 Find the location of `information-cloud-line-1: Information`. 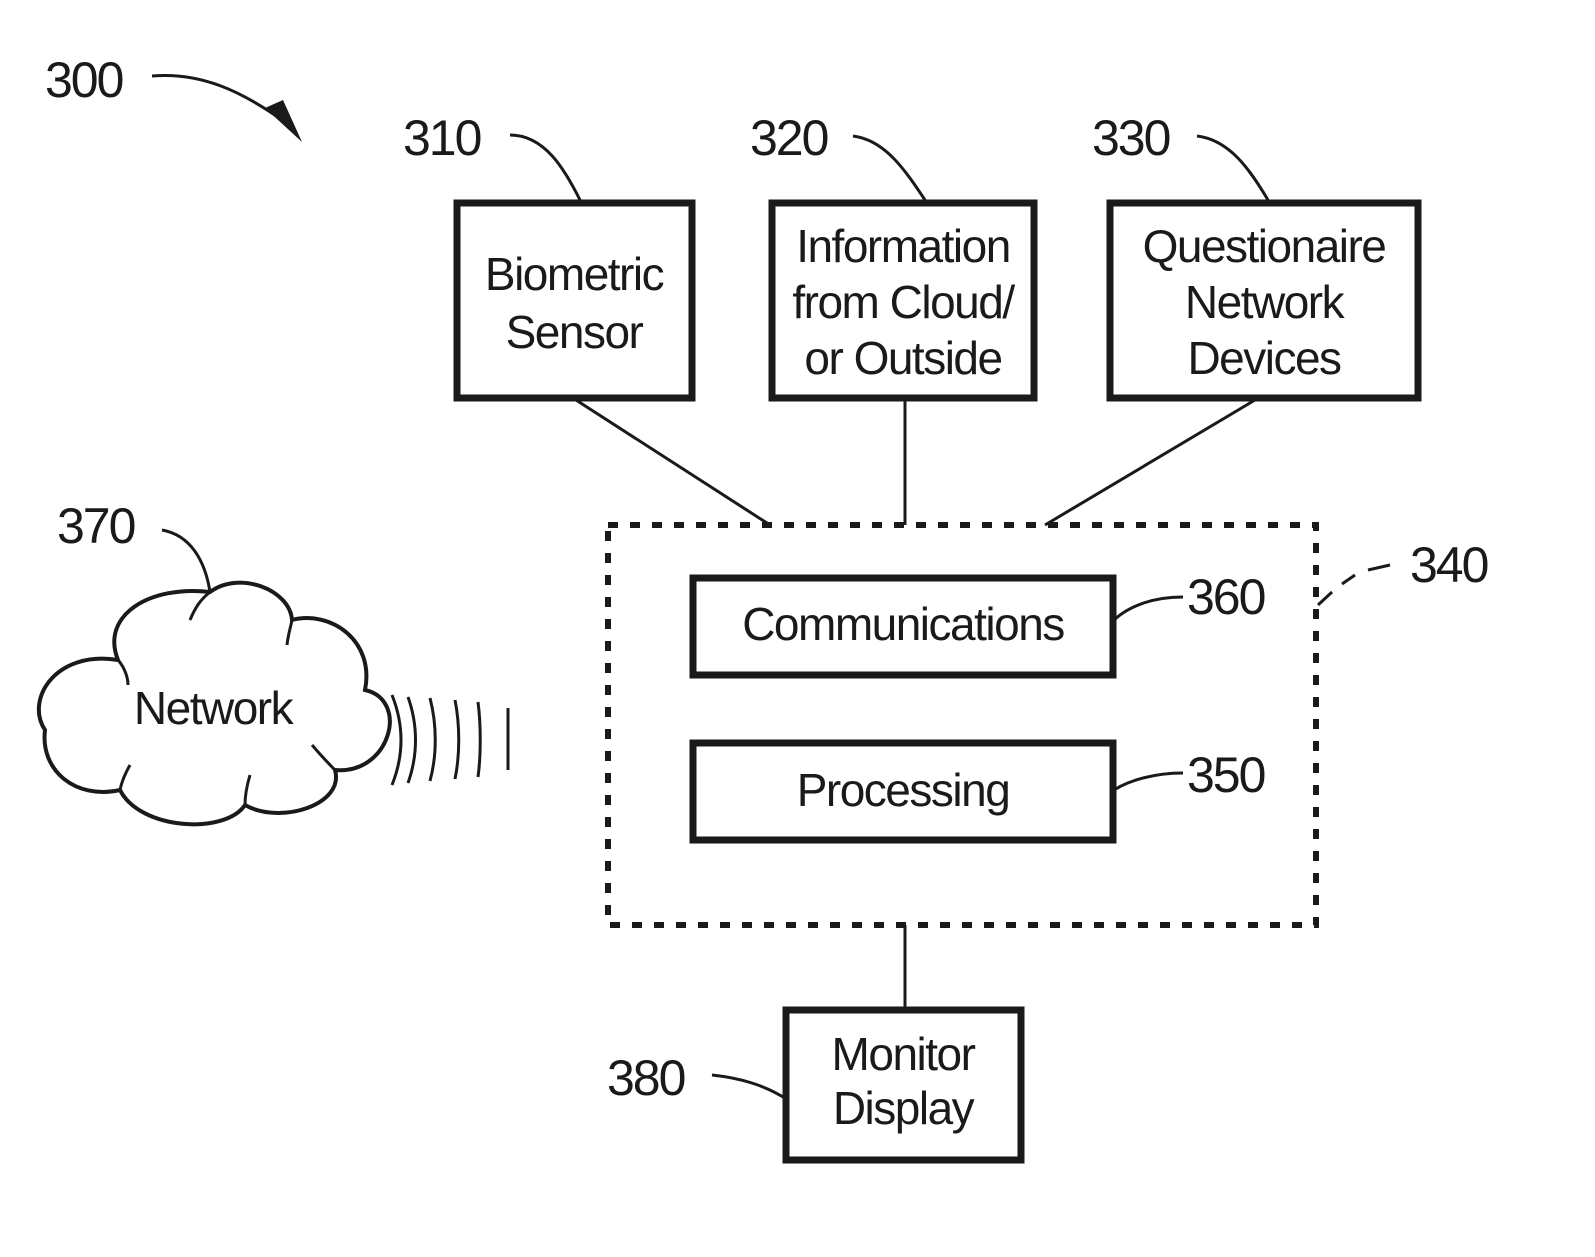

information-cloud-line-1: Information is located at coordinates (903, 246).